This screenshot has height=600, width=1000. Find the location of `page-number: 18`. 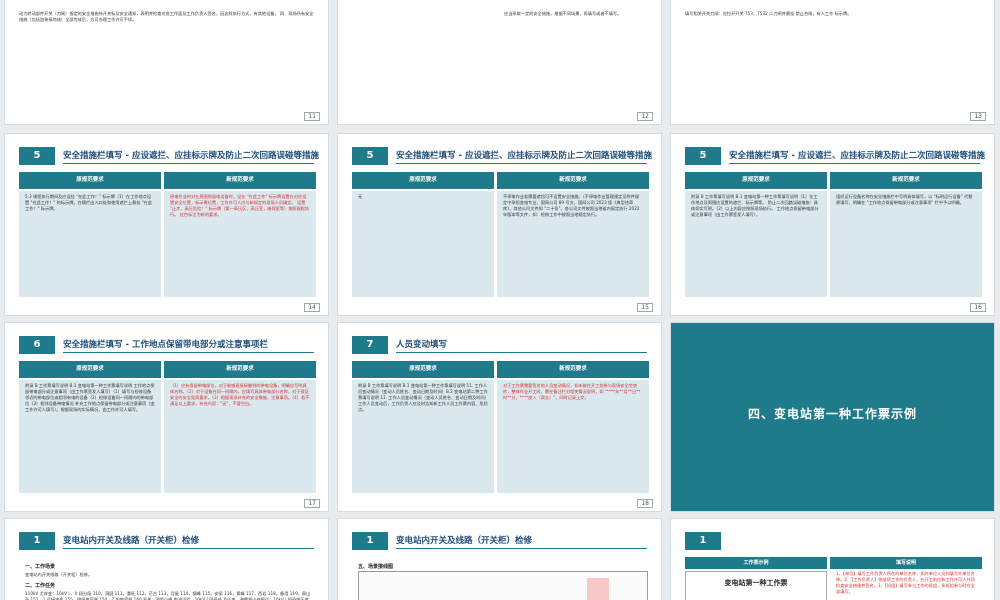

page-number: 18 is located at coordinates (645, 503).